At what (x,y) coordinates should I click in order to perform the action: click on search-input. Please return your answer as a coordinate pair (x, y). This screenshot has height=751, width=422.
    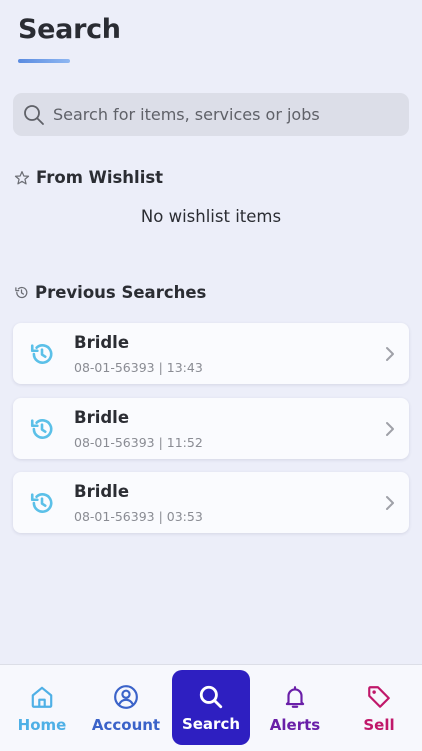
    Looking at the image, I should click on (223, 114).